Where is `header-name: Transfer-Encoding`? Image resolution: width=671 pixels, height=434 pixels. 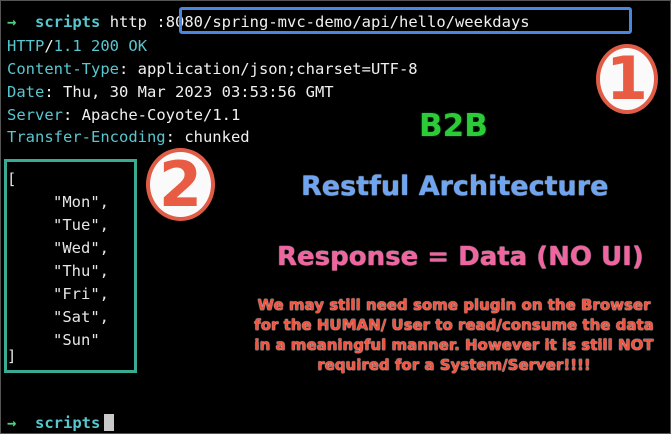 header-name: Transfer-Encoding is located at coordinates (86, 137).